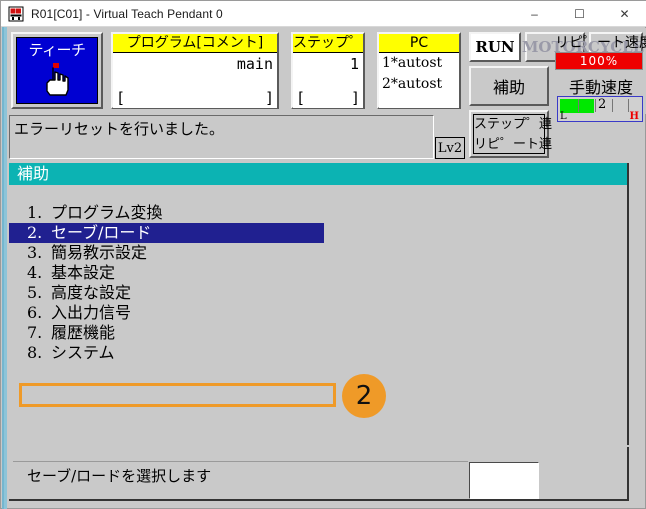 The height and width of the screenshot is (509, 646). What do you see at coordinates (240, 461) in the screenshot?
I see `status-divider` at bounding box center [240, 461].